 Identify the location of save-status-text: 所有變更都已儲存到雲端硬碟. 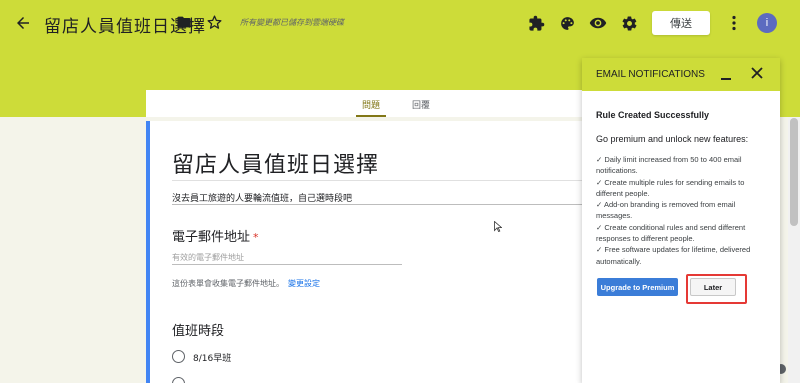
(292, 22).